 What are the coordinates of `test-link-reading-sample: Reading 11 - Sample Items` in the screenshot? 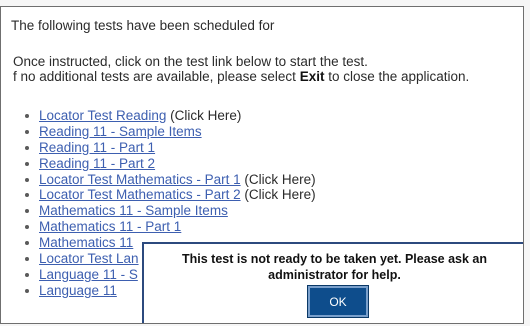 It's located at (120, 131).